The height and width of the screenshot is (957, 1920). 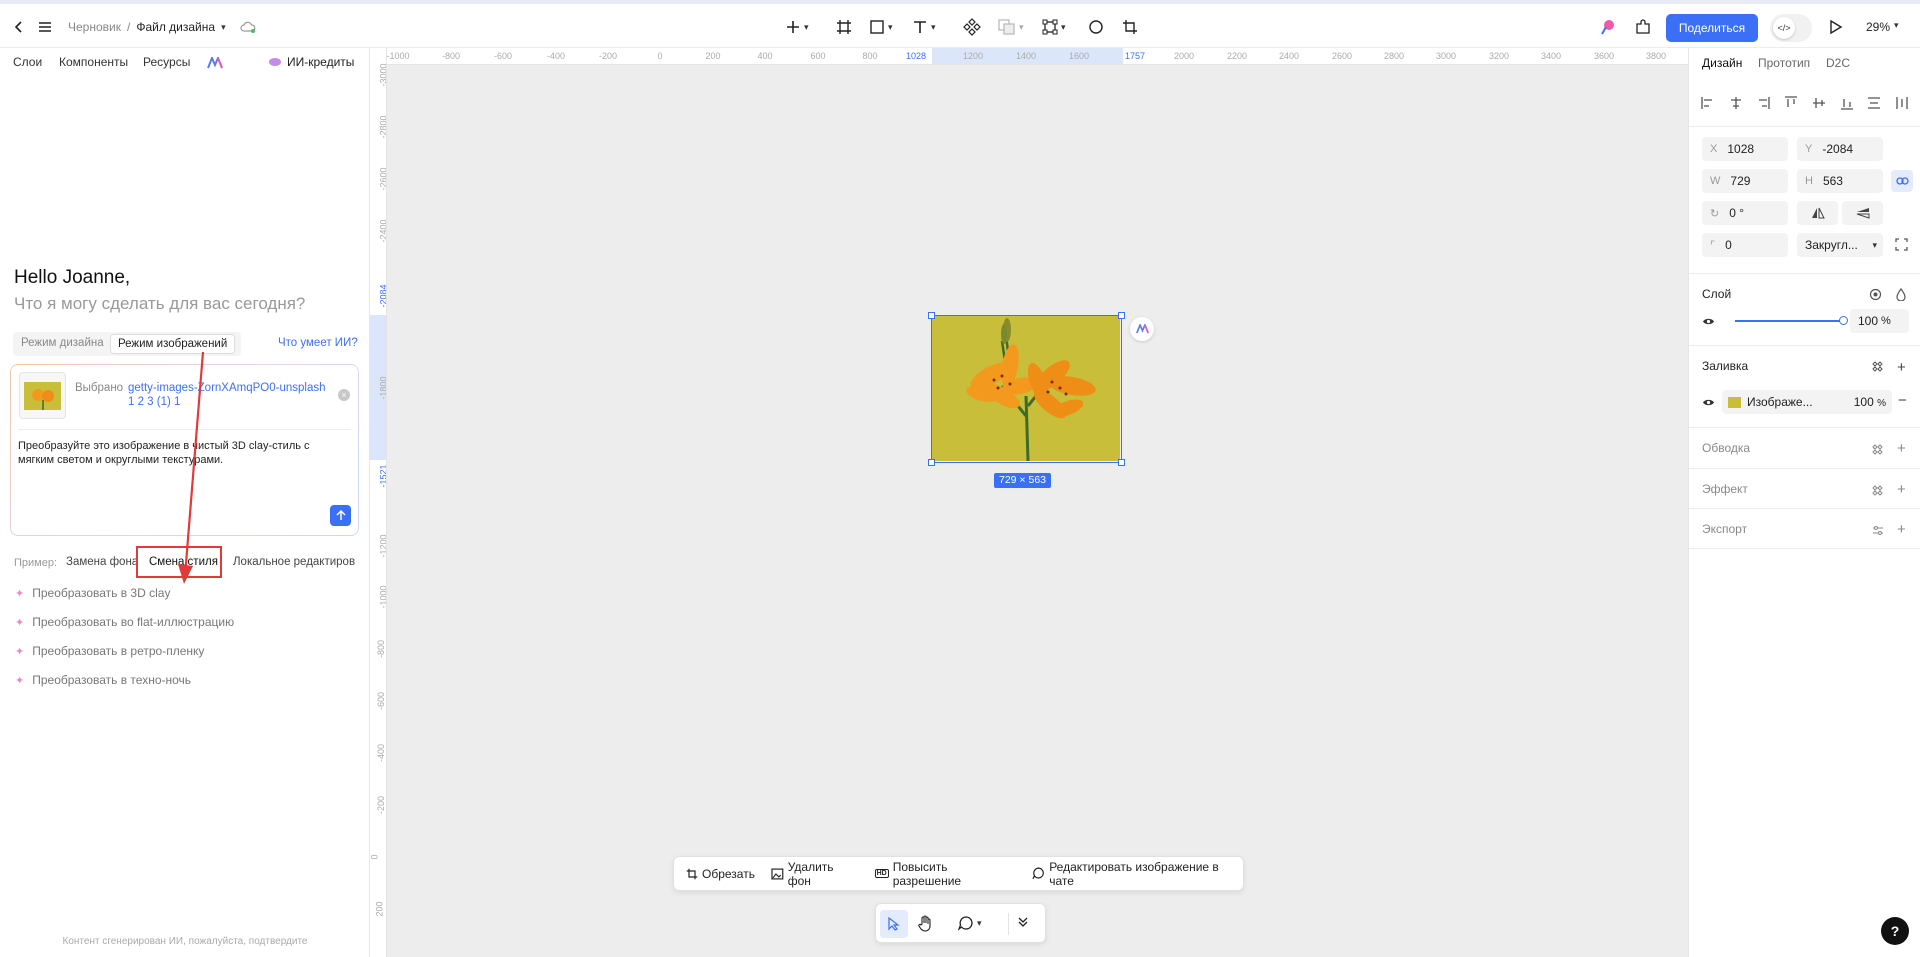 I want to click on remove-background-button: Удалить фон, so click(x=815, y=874).